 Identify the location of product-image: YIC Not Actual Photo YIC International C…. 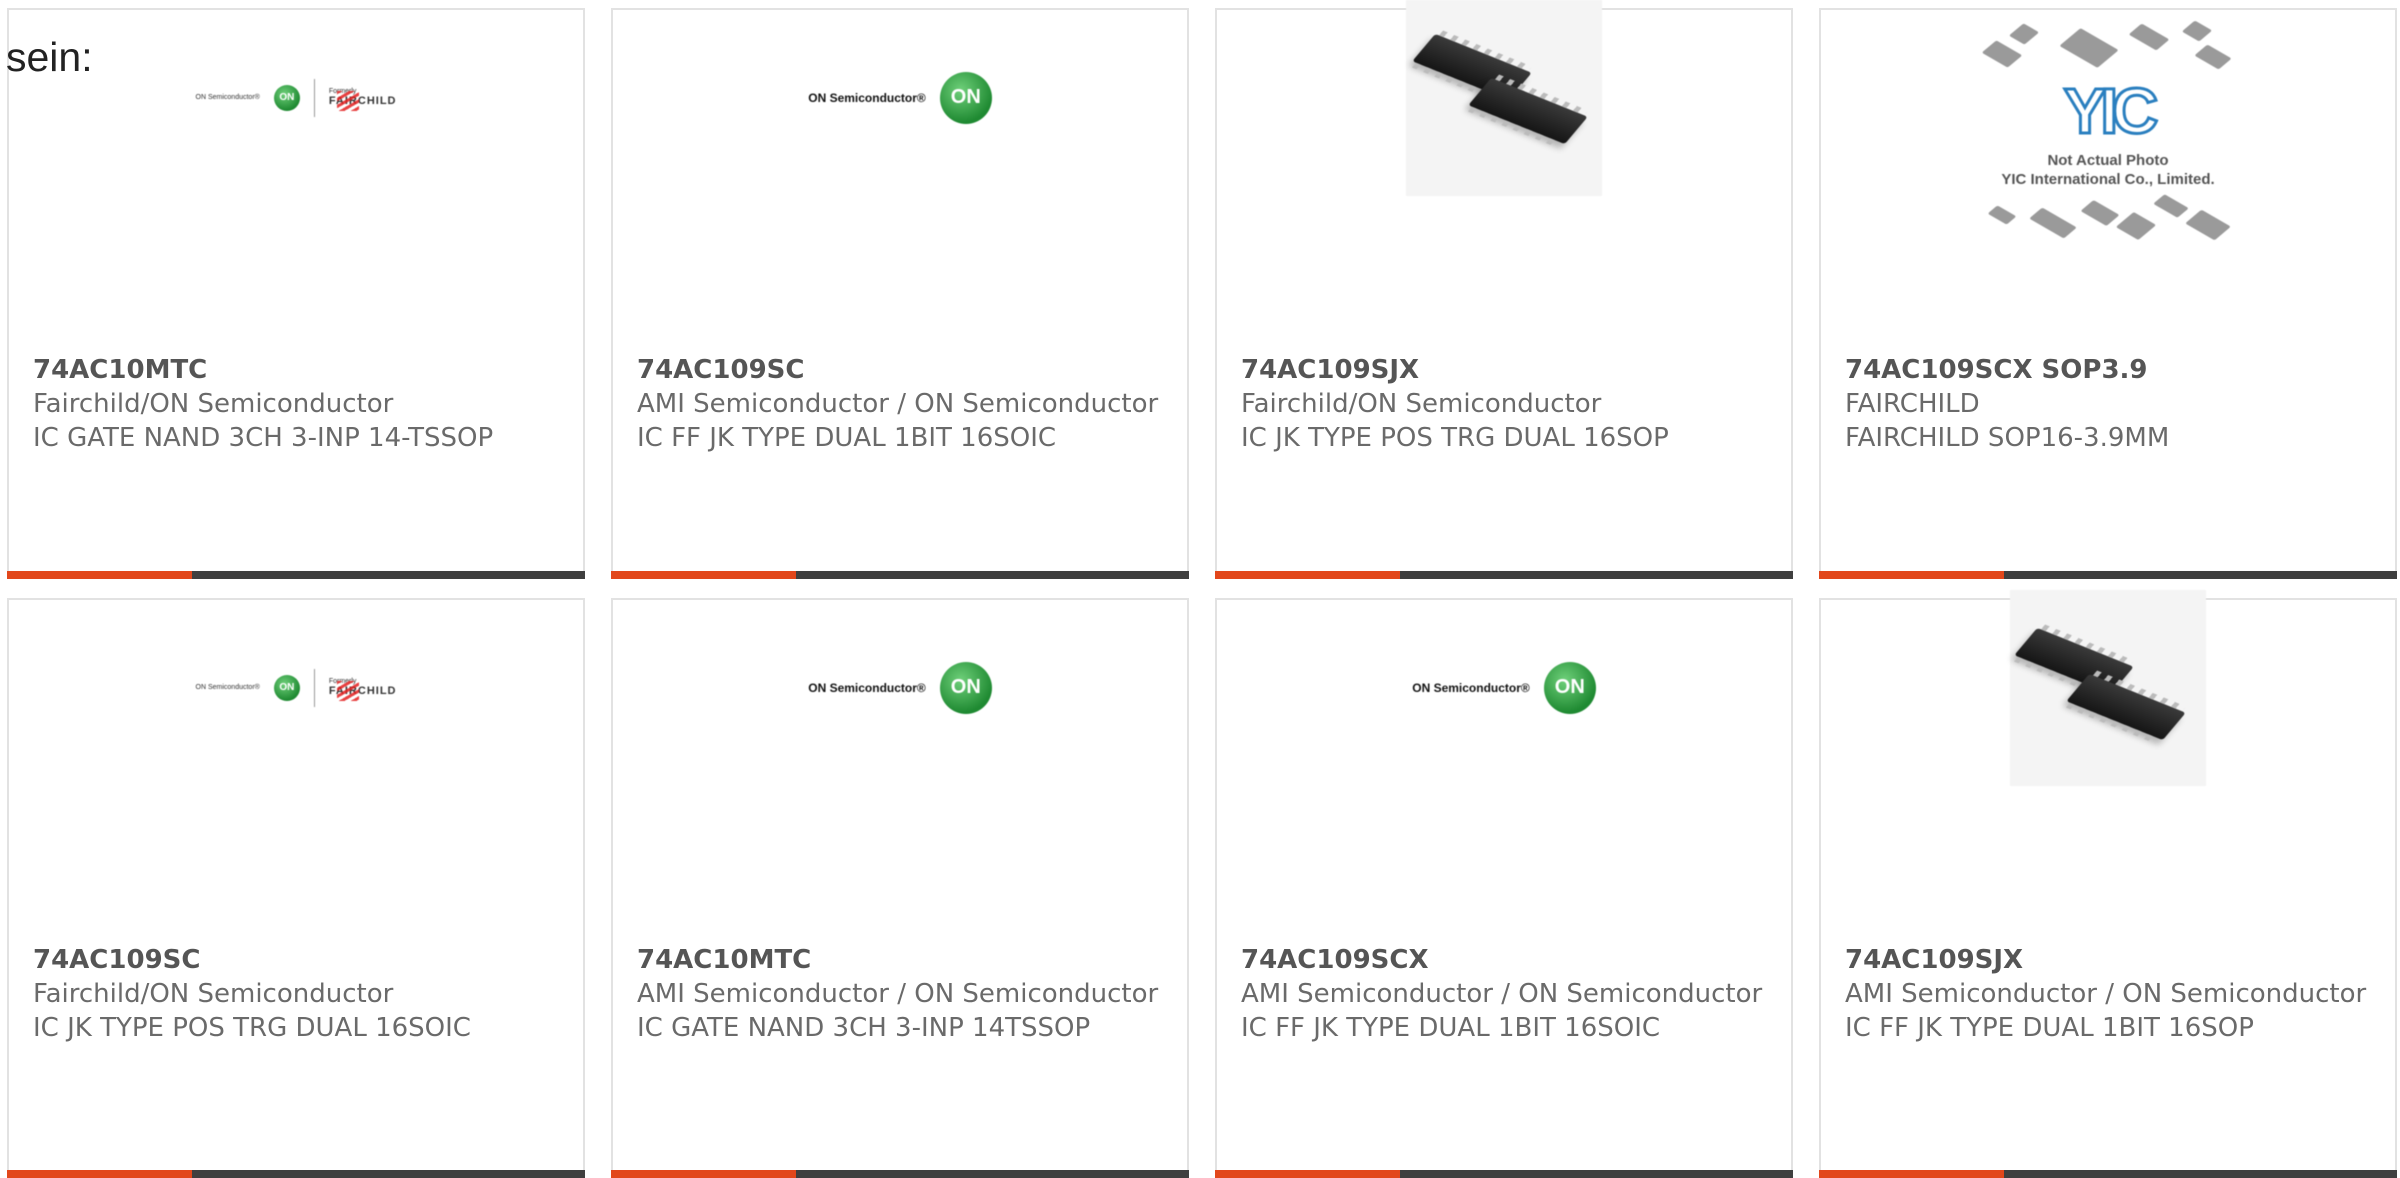
(2108, 182).